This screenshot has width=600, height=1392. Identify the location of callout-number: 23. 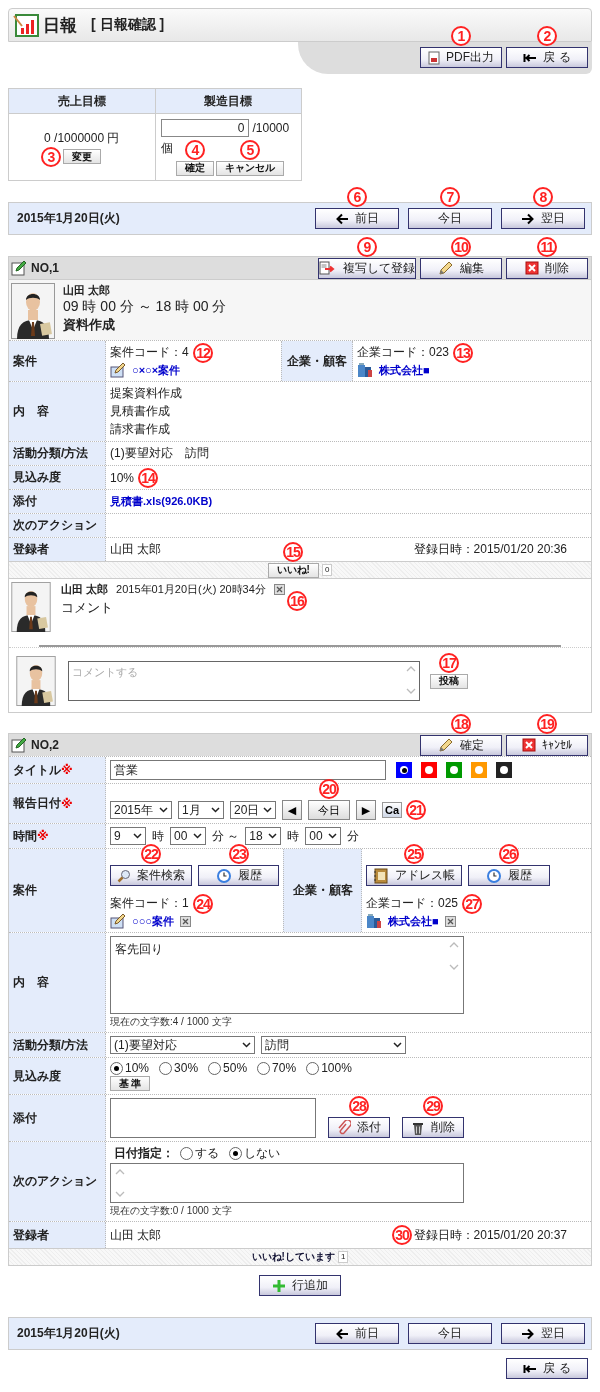
(239, 854).